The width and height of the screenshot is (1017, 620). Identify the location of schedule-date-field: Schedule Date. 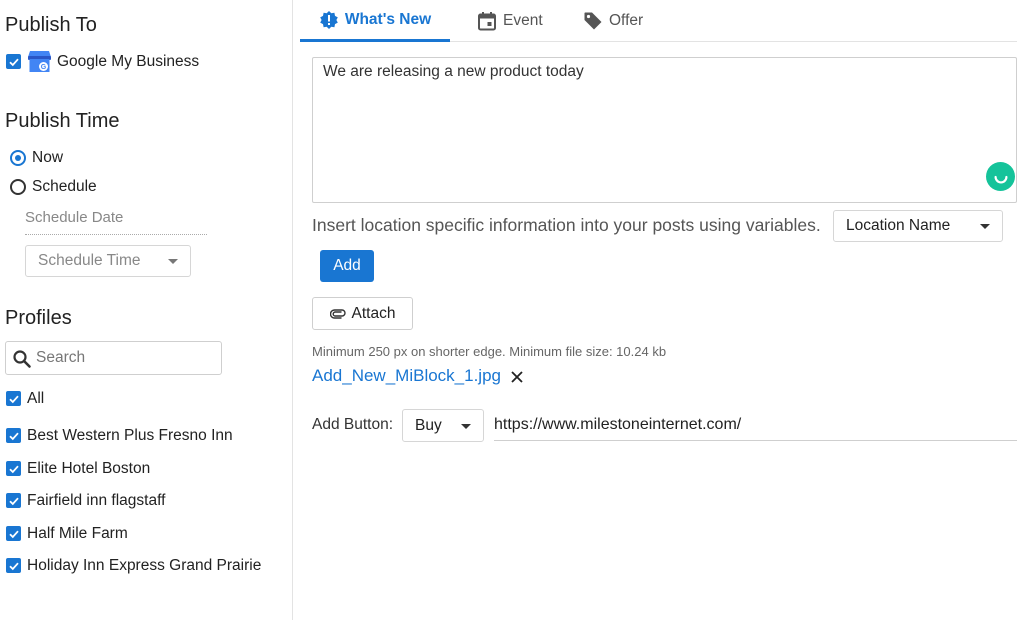
(116, 220).